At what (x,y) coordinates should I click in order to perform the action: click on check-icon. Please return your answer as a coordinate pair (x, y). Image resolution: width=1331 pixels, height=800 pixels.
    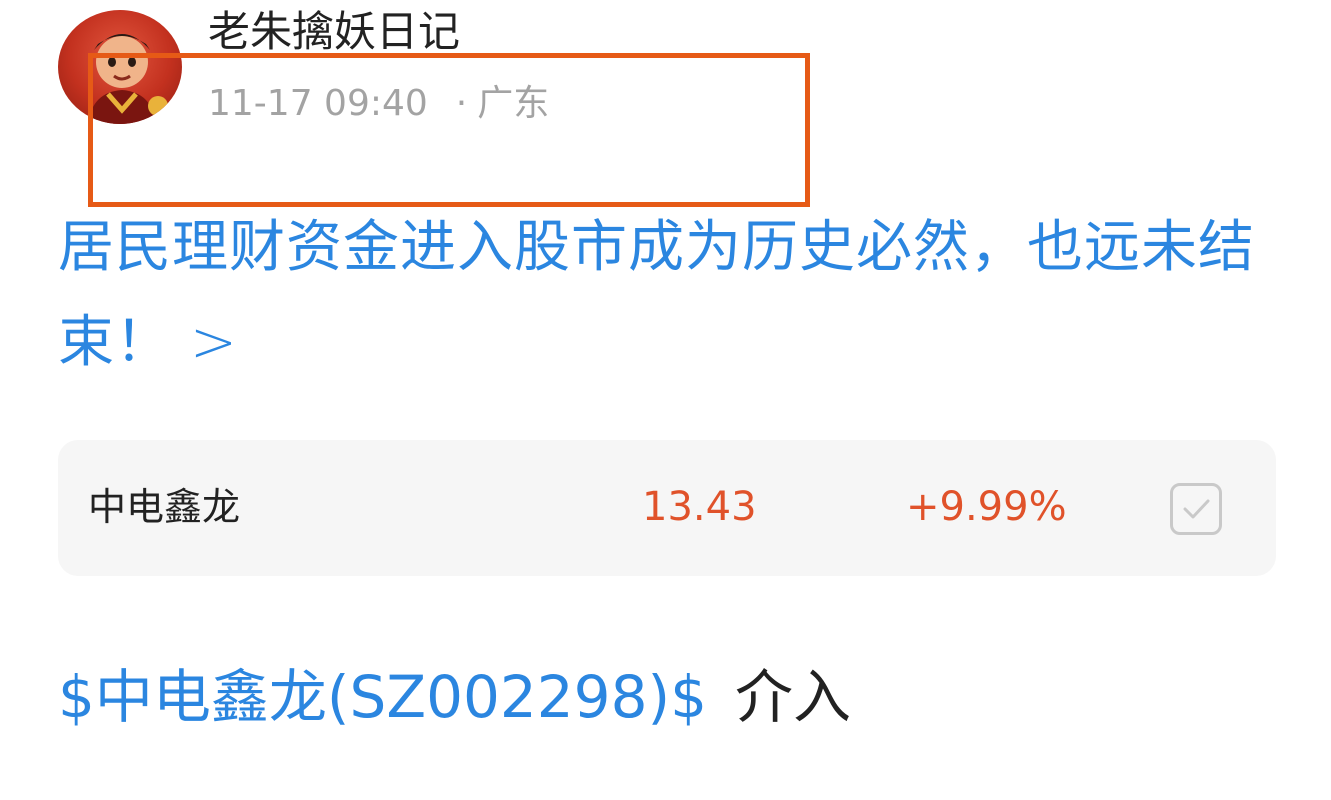
    Looking at the image, I should click on (1196, 509).